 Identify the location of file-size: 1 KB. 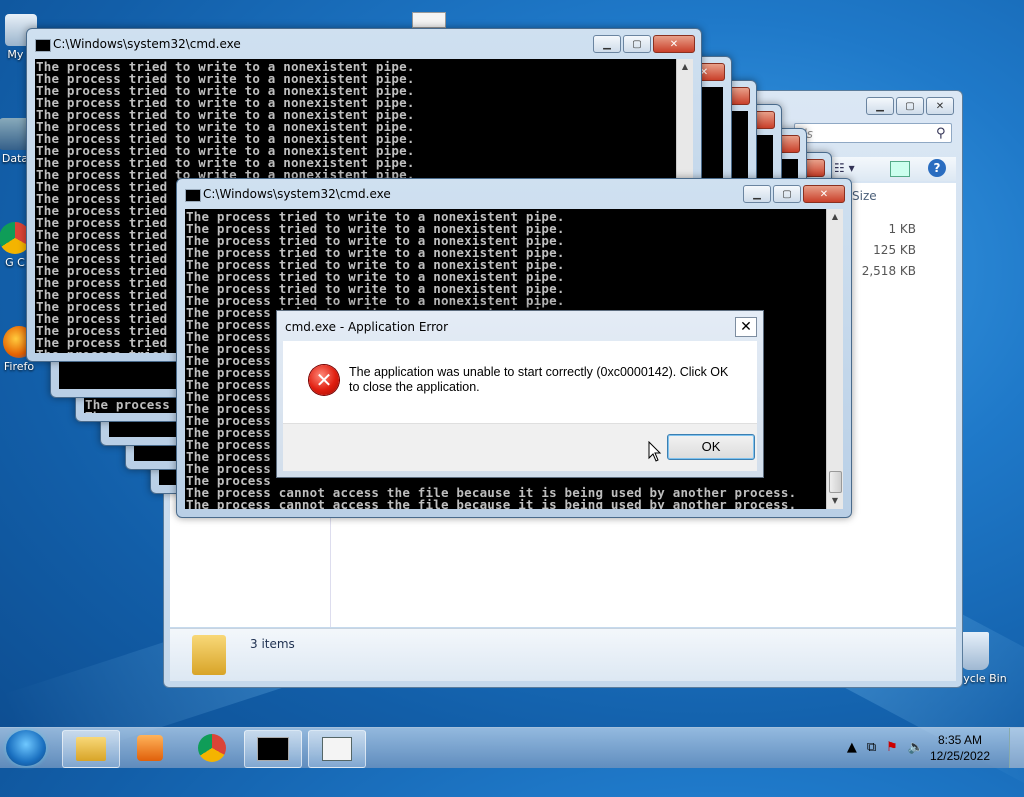
(902, 229).